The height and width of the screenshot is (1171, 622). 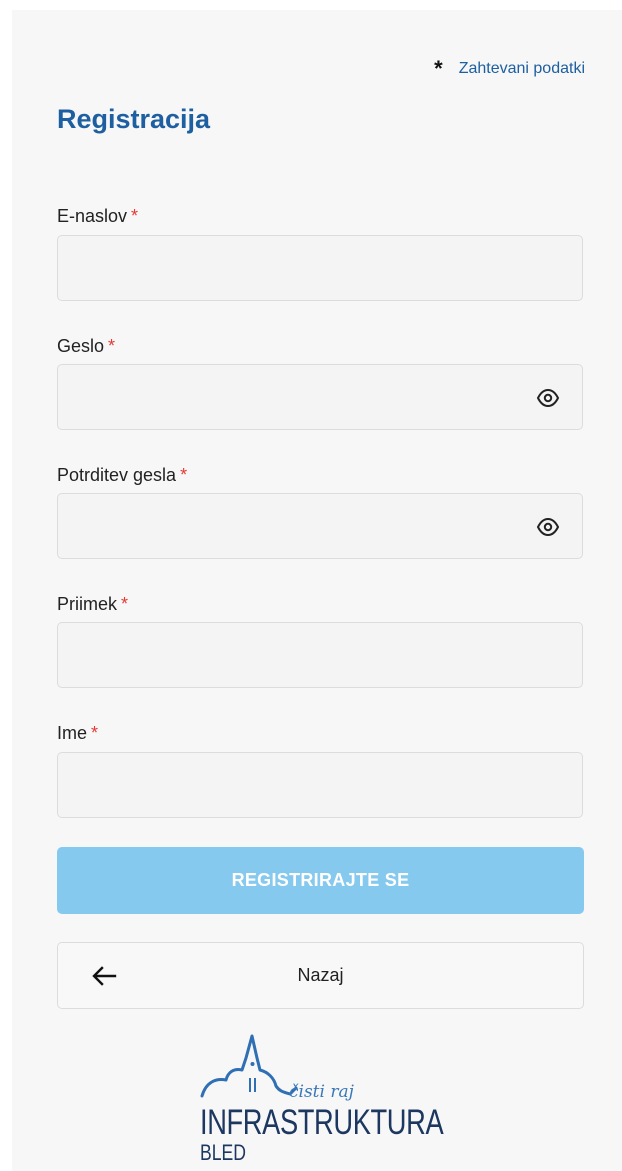 I want to click on required-fields-note: * Zahtevani podatki, so click(x=509, y=68).